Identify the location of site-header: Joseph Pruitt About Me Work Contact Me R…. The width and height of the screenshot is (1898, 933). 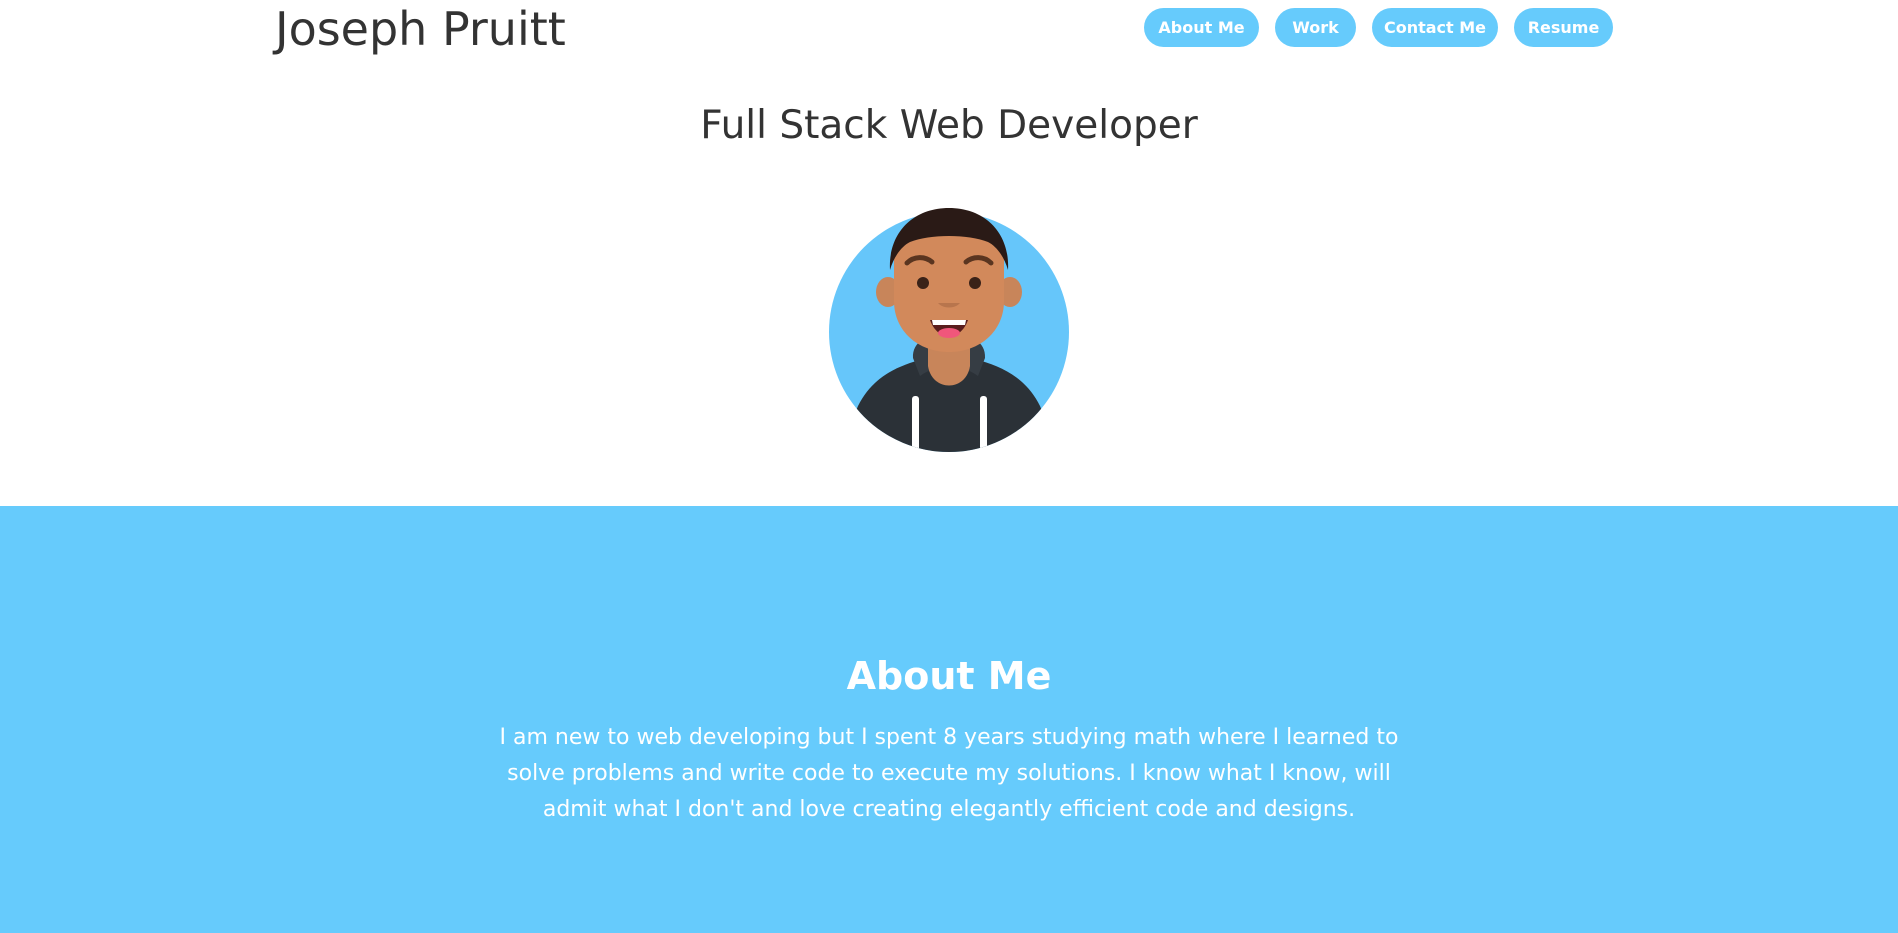
(949, 30).